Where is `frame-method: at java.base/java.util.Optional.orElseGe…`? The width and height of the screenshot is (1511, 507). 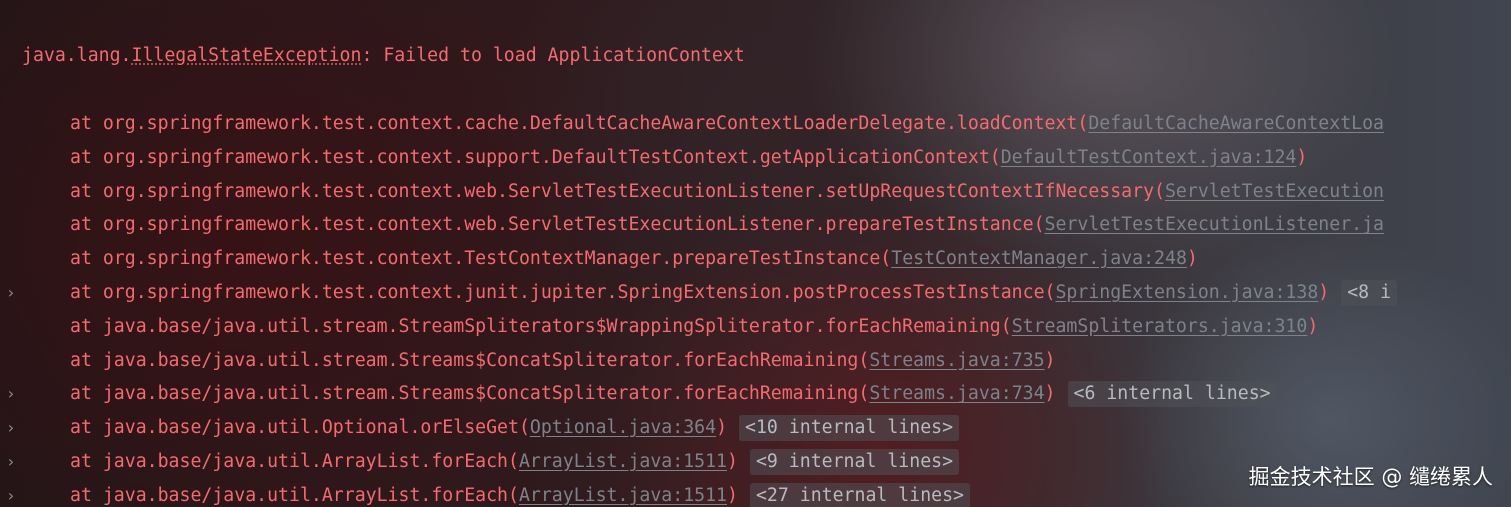 frame-method: at java.base/java.util.Optional.orElseGe… is located at coordinates (300, 428).